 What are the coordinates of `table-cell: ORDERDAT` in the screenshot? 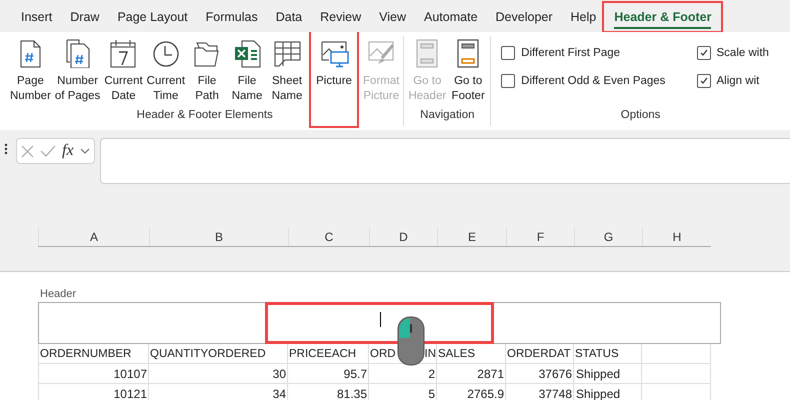 It's located at (540, 354).